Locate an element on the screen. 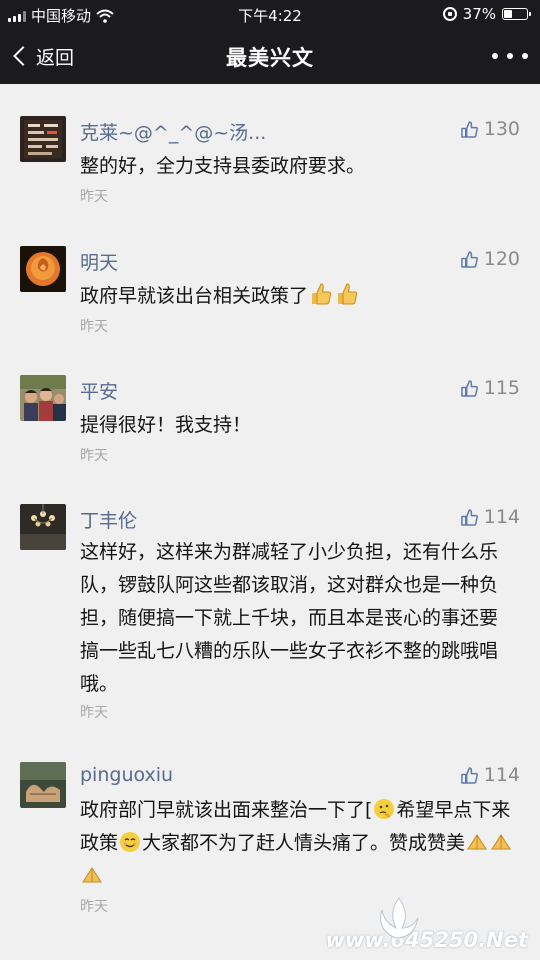  watermark: www.645250.Net is located at coordinates (418, 924).